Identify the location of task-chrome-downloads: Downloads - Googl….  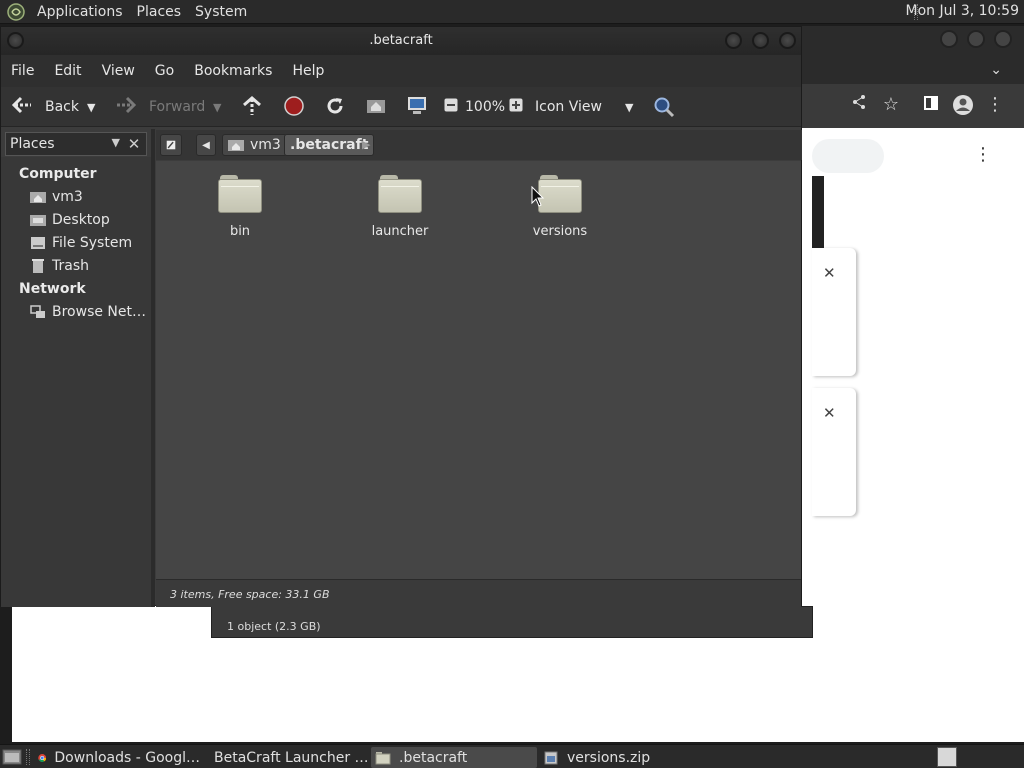
(117, 757).